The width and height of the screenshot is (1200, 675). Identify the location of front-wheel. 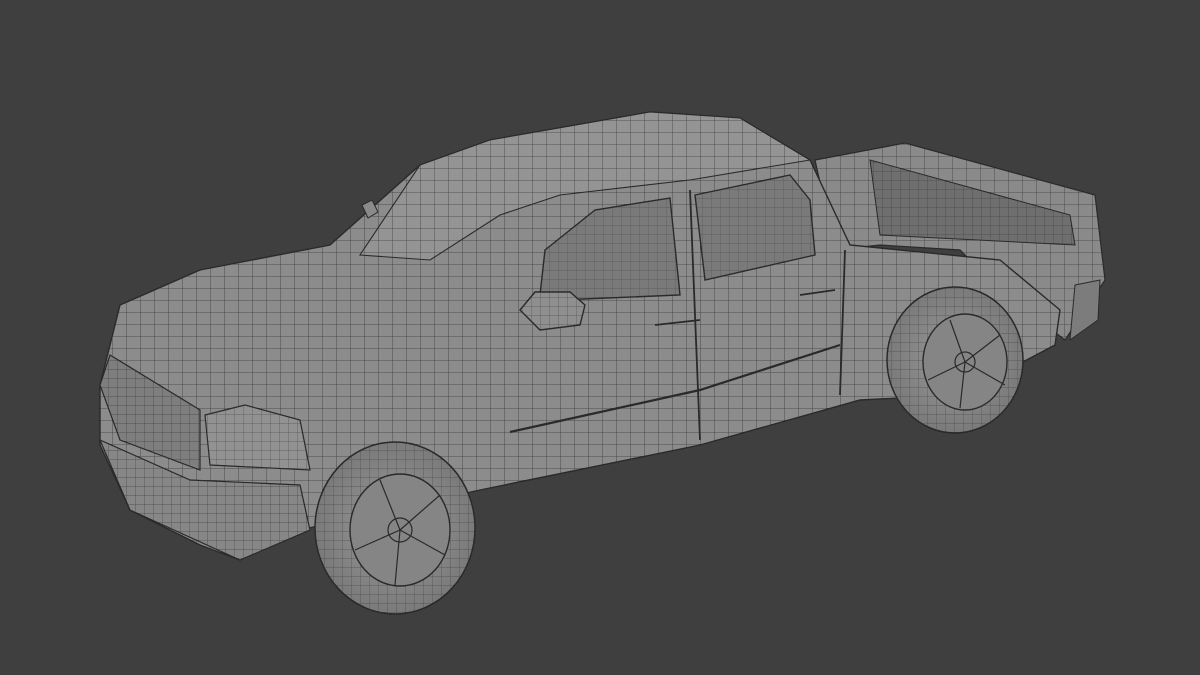
(395, 528).